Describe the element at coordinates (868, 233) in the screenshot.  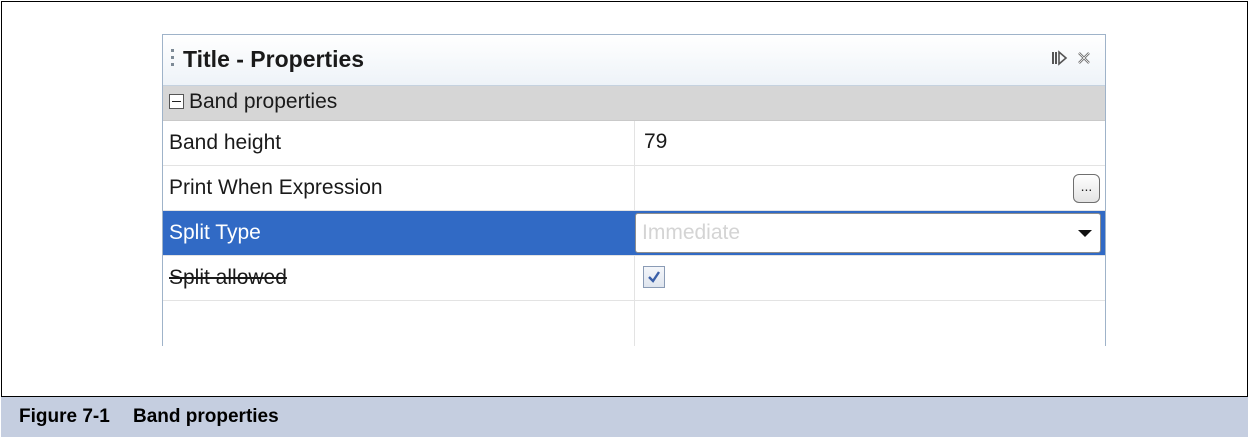
I see `split-type-dropdown: Immediate` at that location.